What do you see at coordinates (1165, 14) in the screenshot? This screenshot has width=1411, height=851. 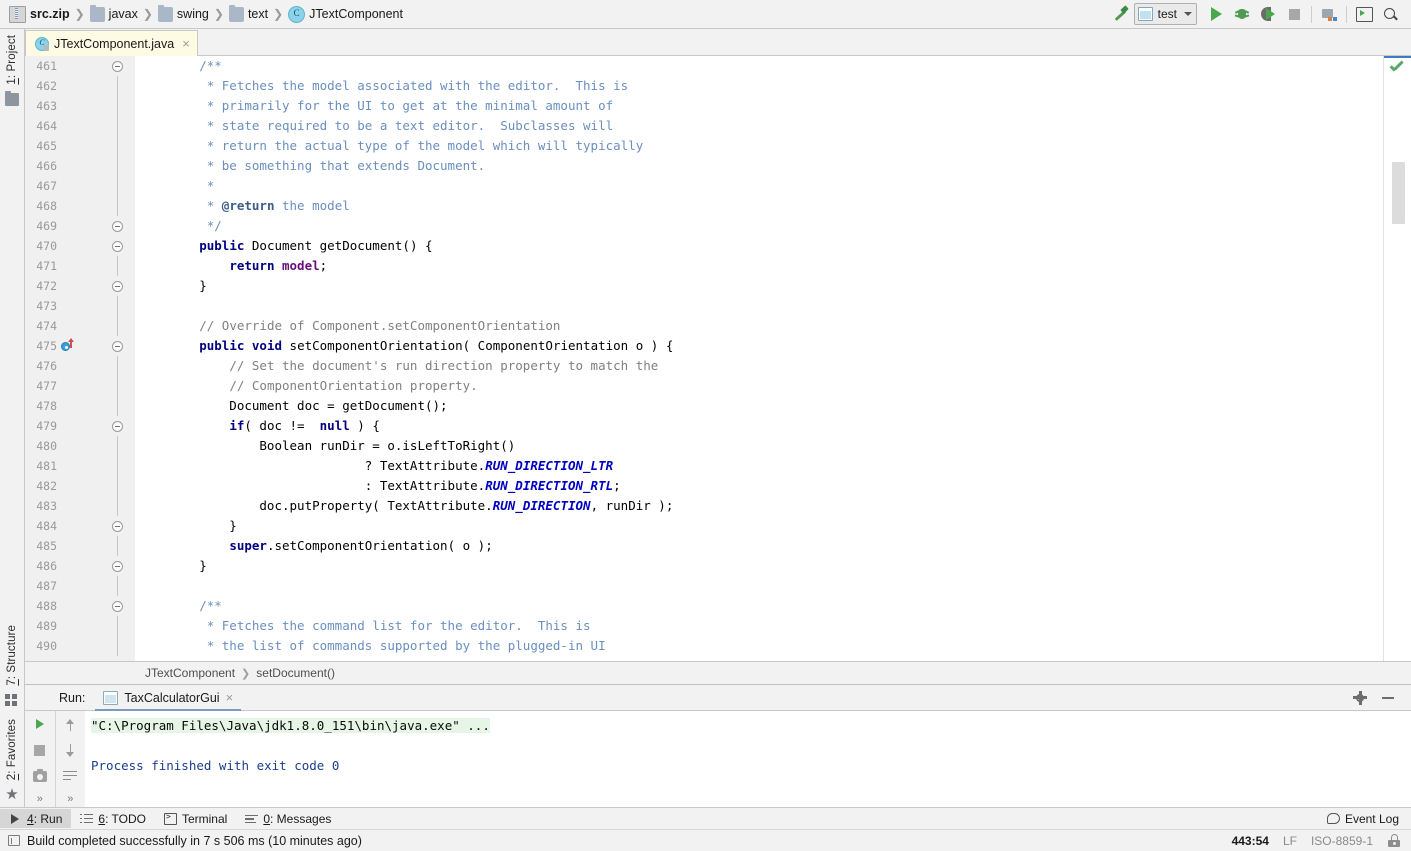 I see `run-configuration-selector: test` at bounding box center [1165, 14].